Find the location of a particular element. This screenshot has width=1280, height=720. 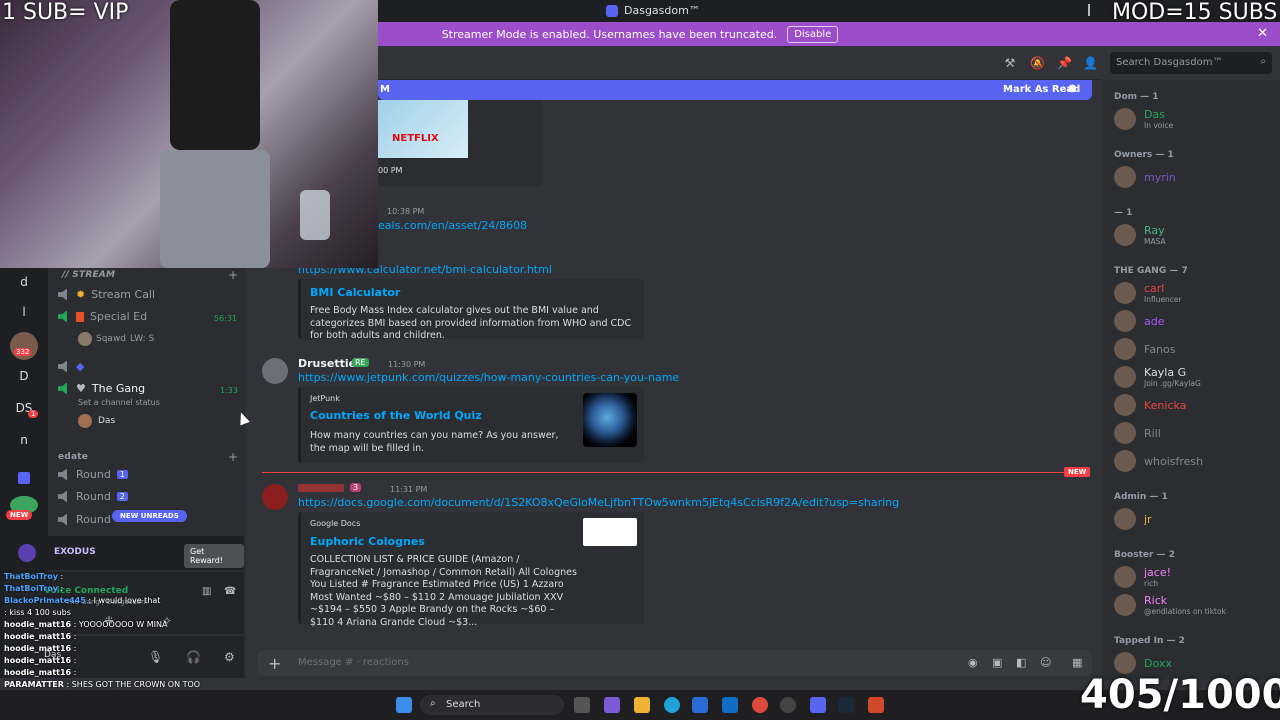

channel-special-ed: Special Ed is located at coordinates (102, 316).